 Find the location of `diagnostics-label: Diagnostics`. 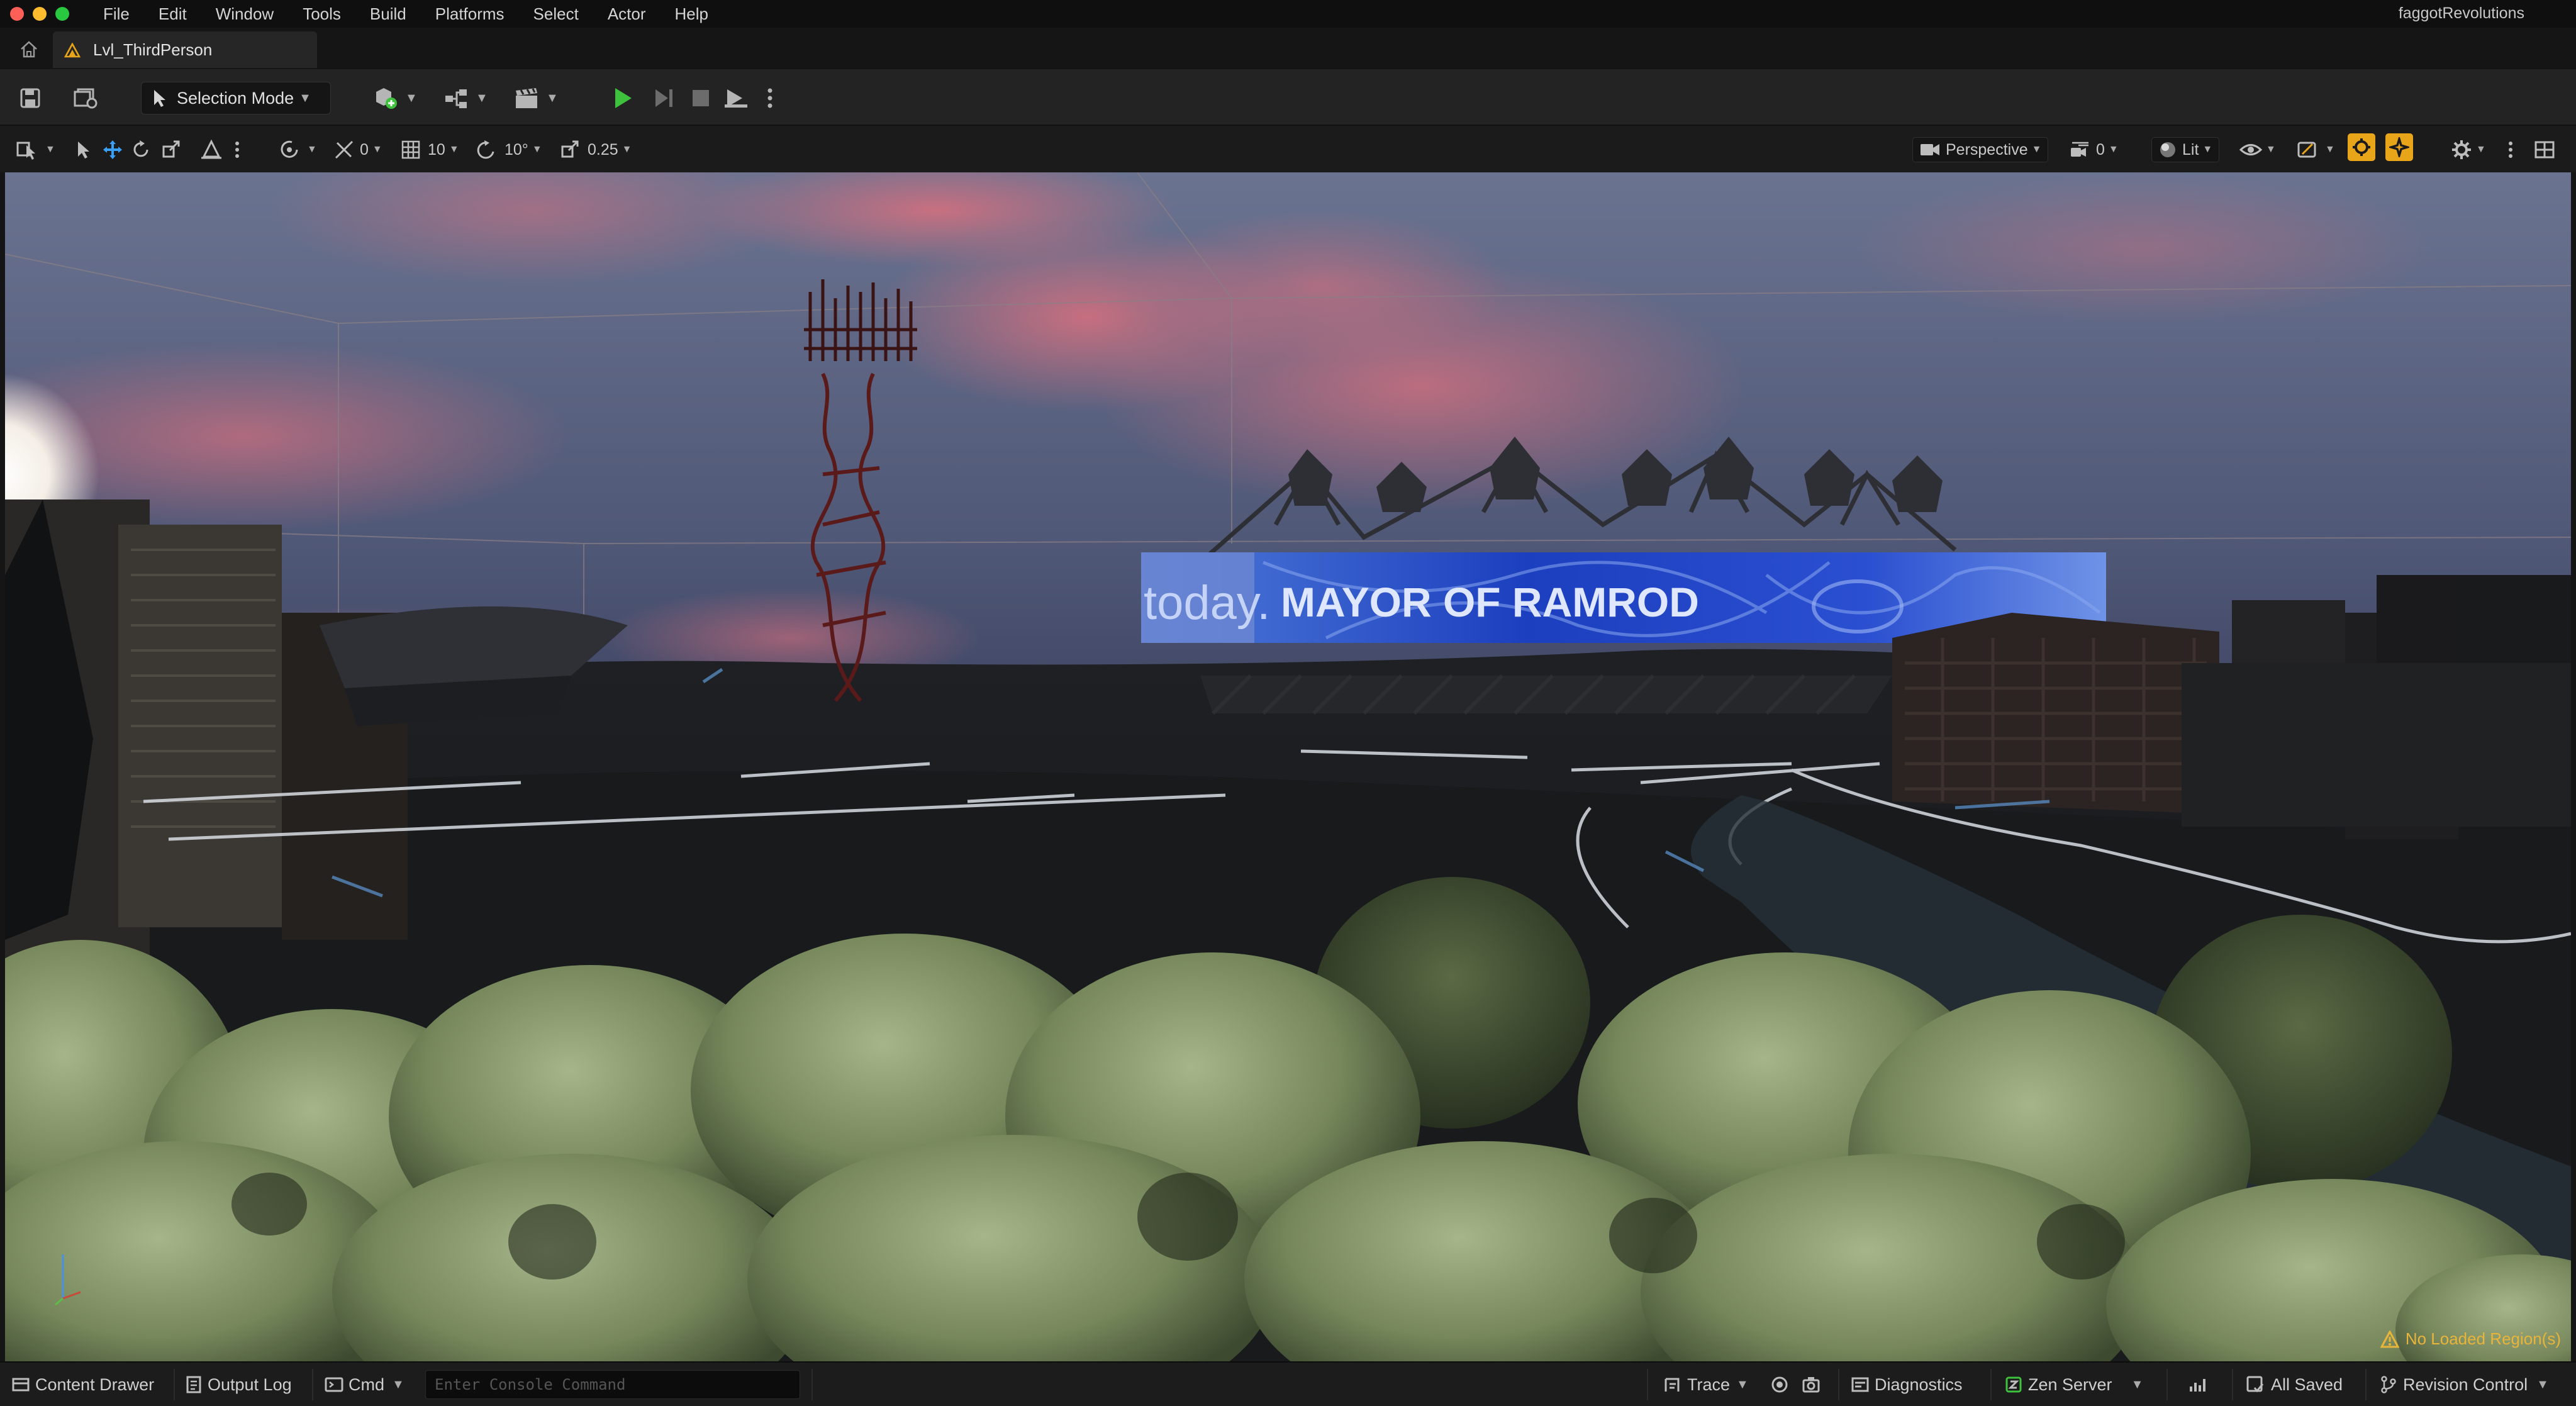

diagnostics-label: Diagnostics is located at coordinates (1919, 1384).